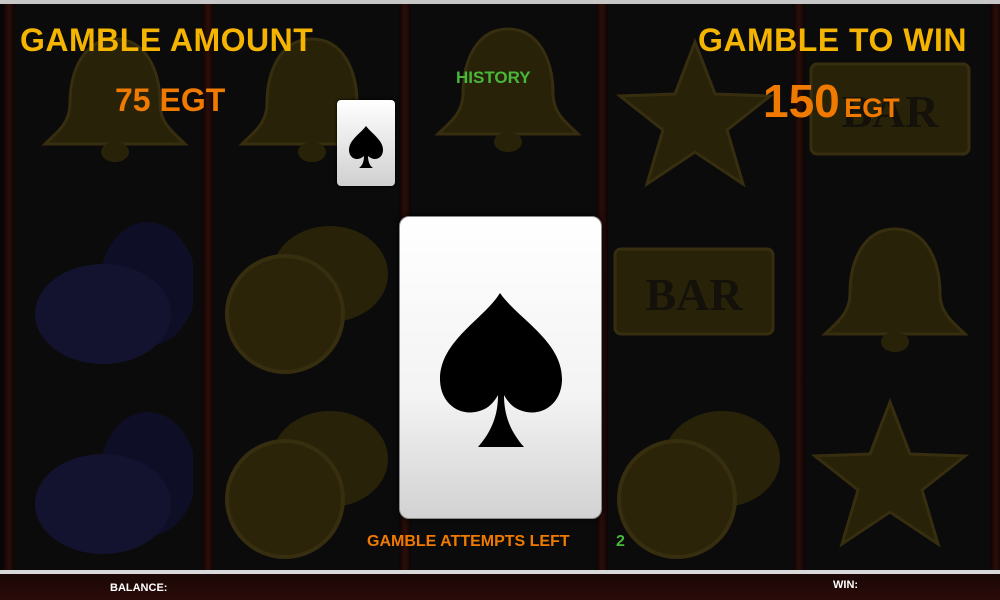 The height and width of the screenshot is (600, 1000). I want to click on attempts-value: 2, so click(620, 541).